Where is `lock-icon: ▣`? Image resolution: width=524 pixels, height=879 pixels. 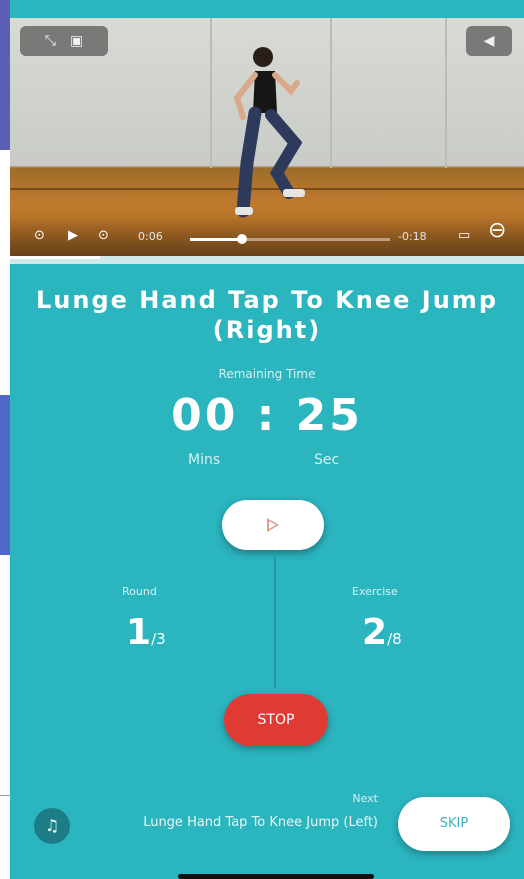 lock-icon: ▣ is located at coordinates (76, 41).